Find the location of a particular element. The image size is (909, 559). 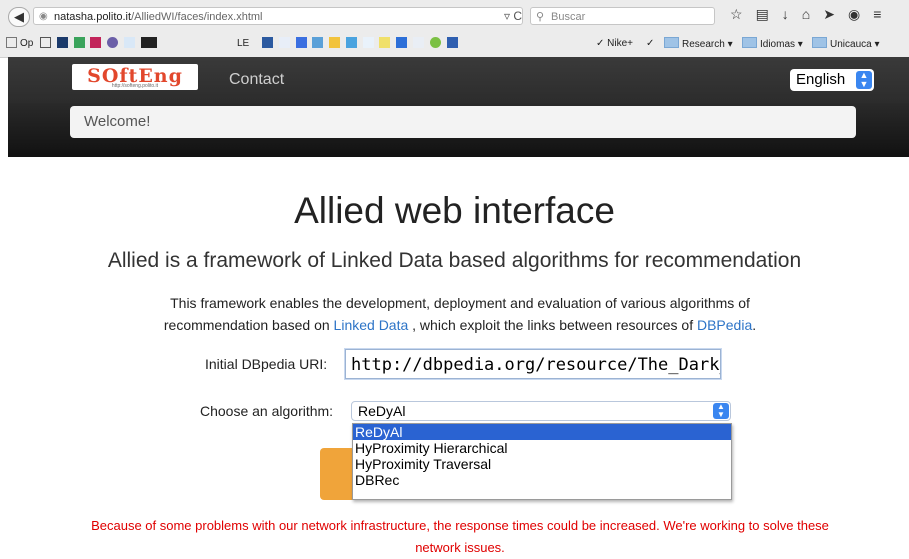

send-icon: ➤ is located at coordinates (835, 14).